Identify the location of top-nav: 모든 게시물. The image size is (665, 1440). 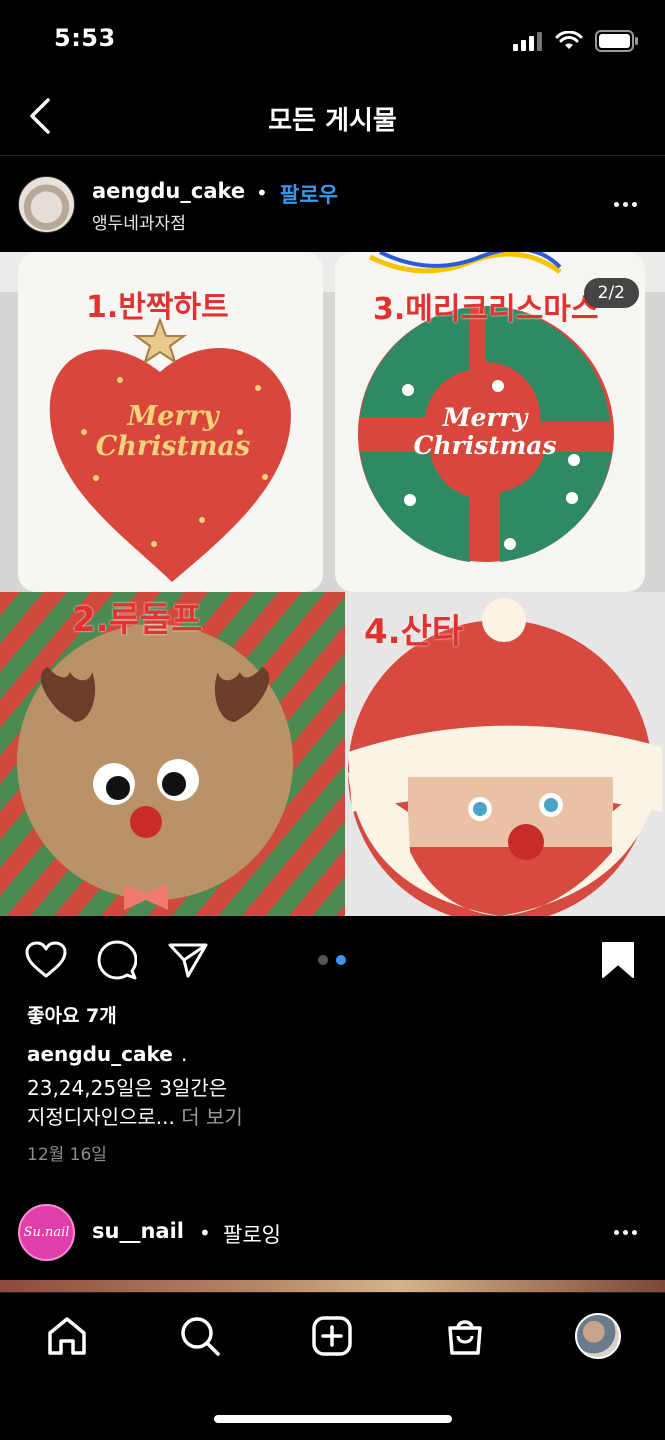
(332, 118).